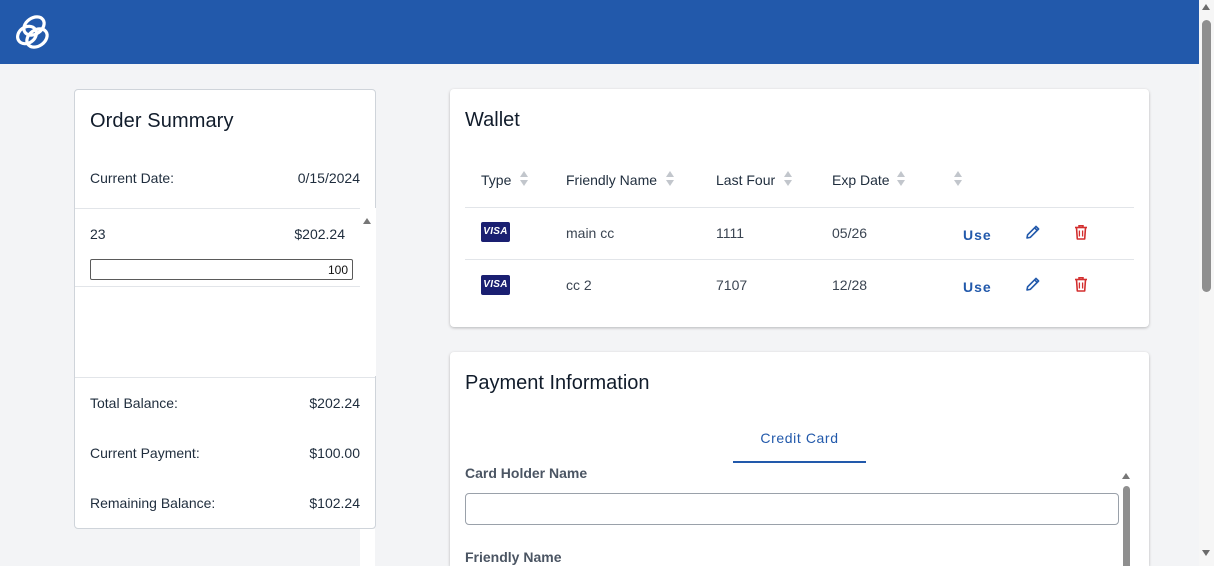 The height and width of the screenshot is (566, 1214). I want to click on item-payment-input, so click(221, 269).